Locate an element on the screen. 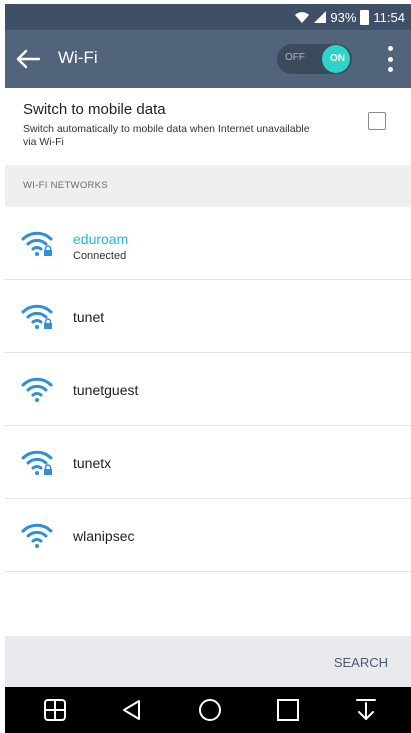 Image resolution: width=411 pixels, height=733 pixels. mobile-data-title: Switch to mobile data is located at coordinates (94, 109).